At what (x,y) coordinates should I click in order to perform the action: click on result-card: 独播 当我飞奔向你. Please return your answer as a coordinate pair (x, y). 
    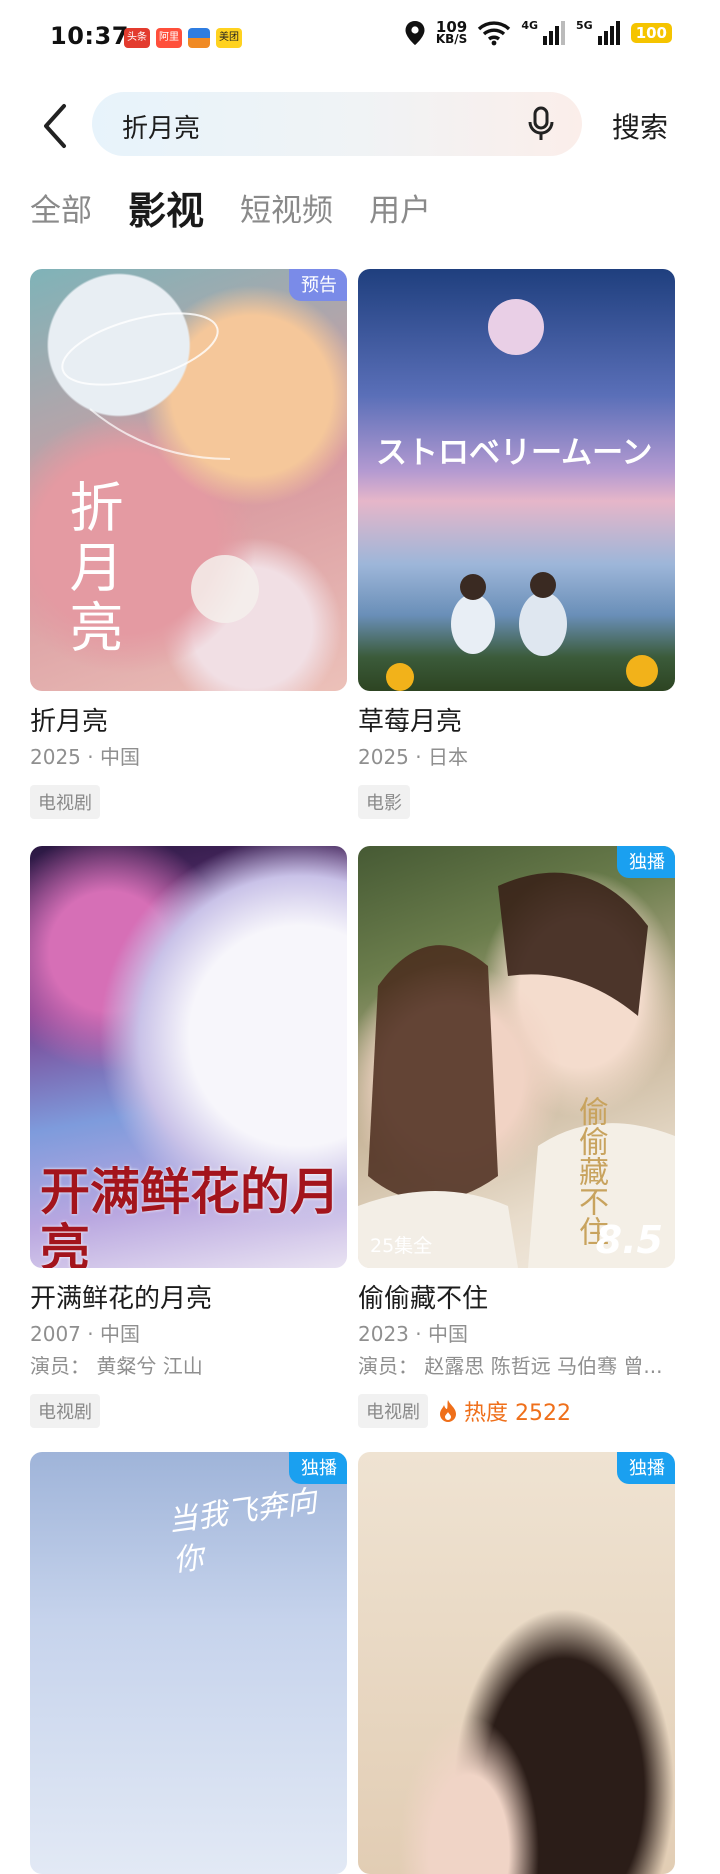
    Looking at the image, I should click on (188, 1663).